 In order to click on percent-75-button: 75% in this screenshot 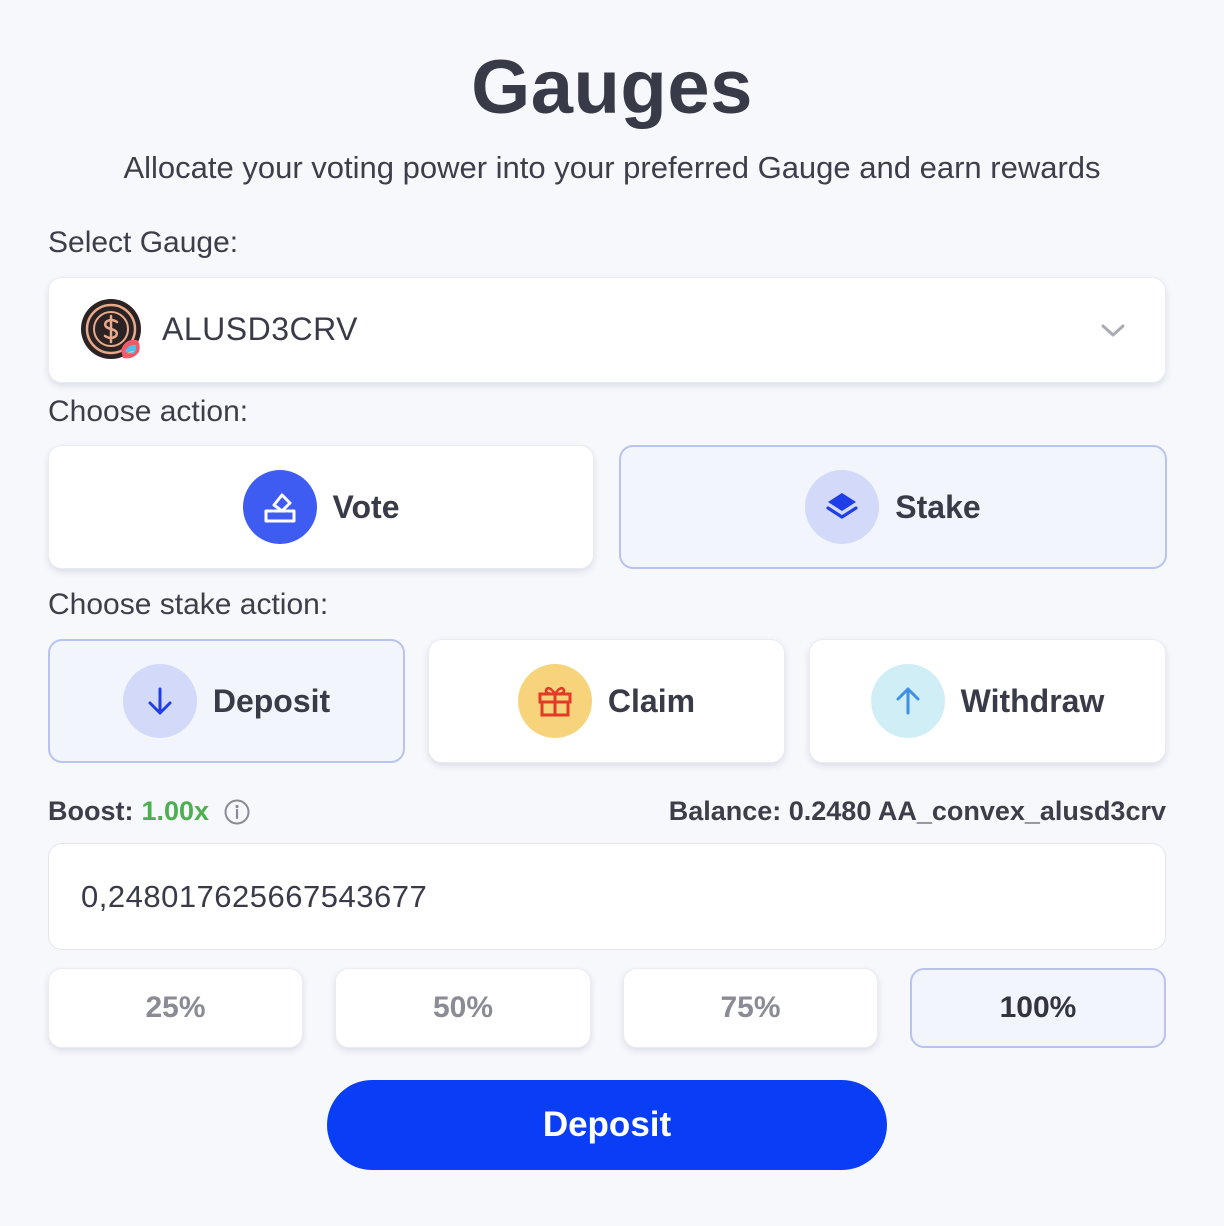, I will do `click(750, 1008)`.